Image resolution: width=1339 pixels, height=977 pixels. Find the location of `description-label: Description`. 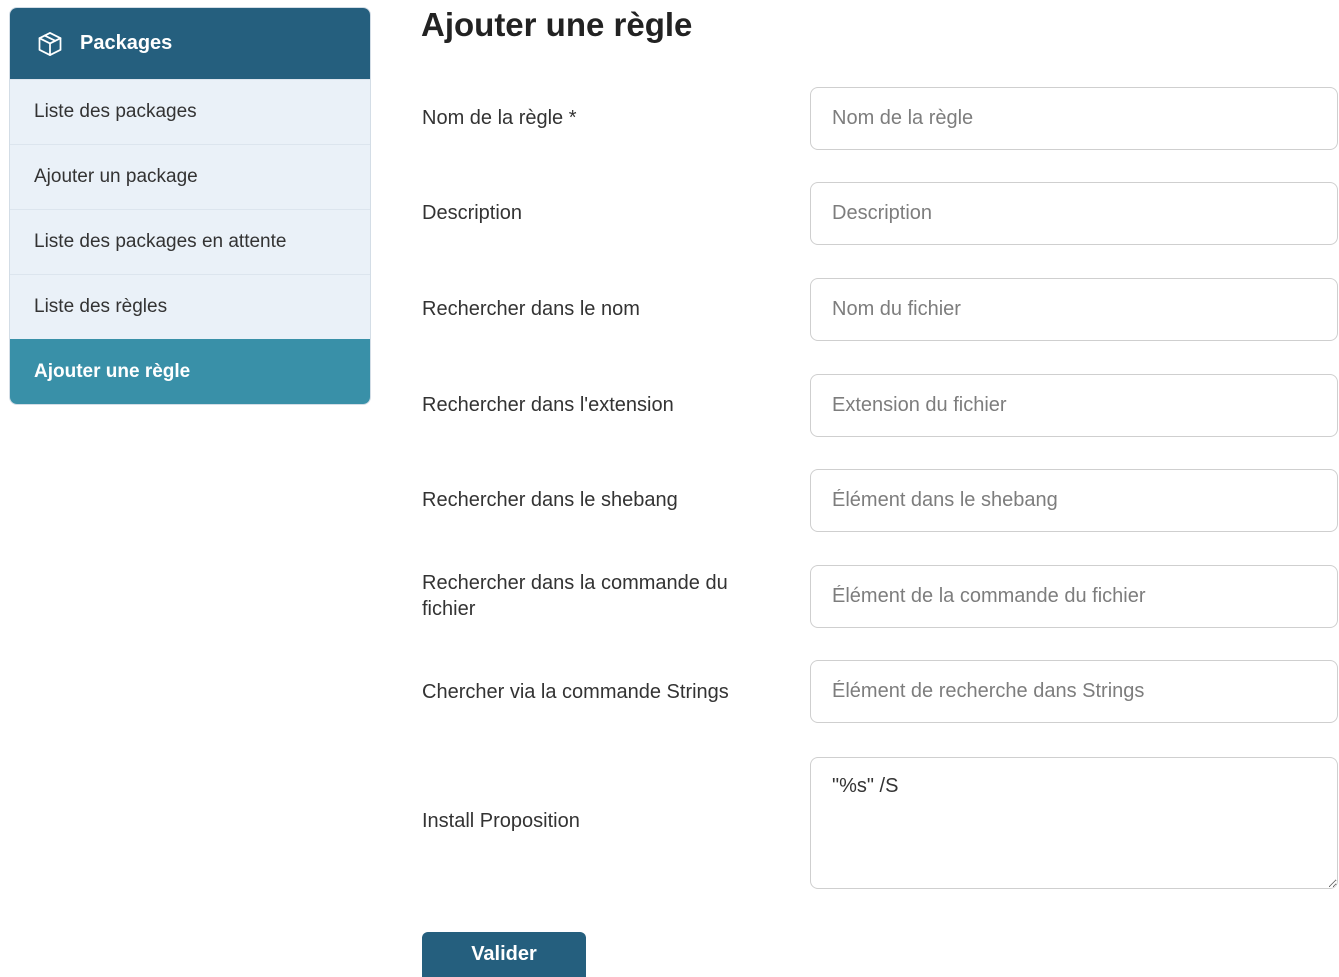

description-label: Description is located at coordinates (472, 213).